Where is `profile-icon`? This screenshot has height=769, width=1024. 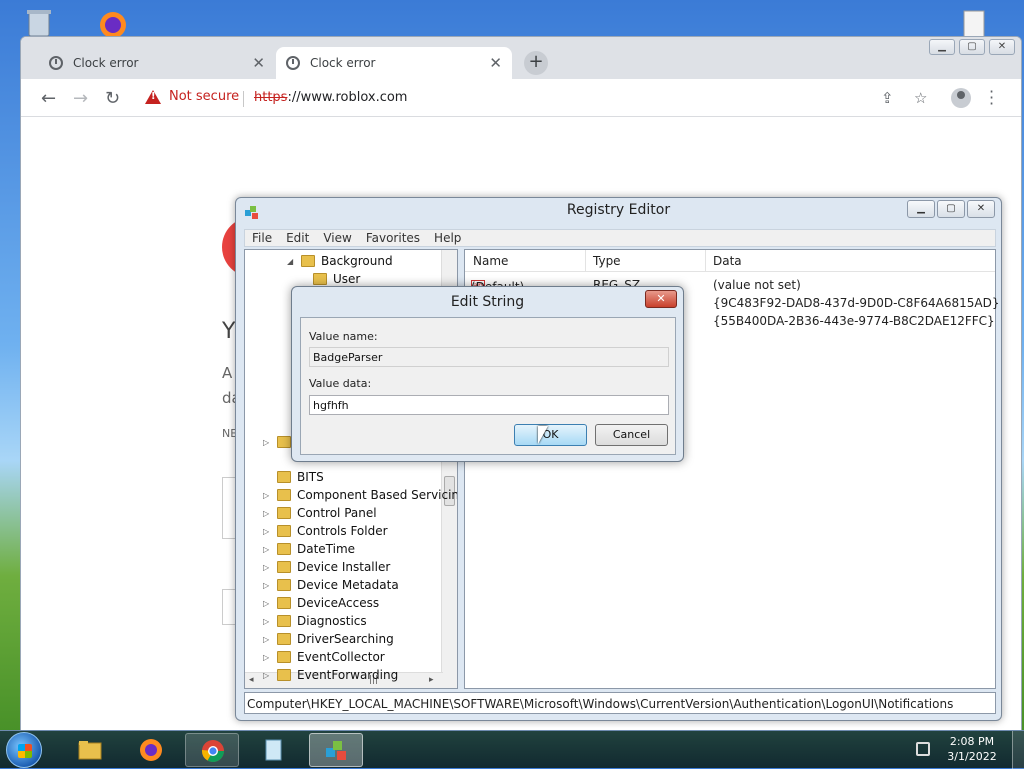
profile-icon is located at coordinates (961, 98).